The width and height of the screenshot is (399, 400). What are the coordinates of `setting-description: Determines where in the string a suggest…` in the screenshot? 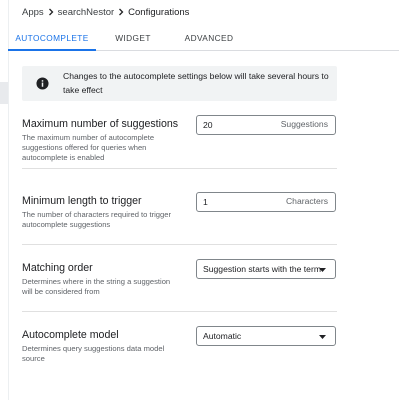 It's located at (96, 286).